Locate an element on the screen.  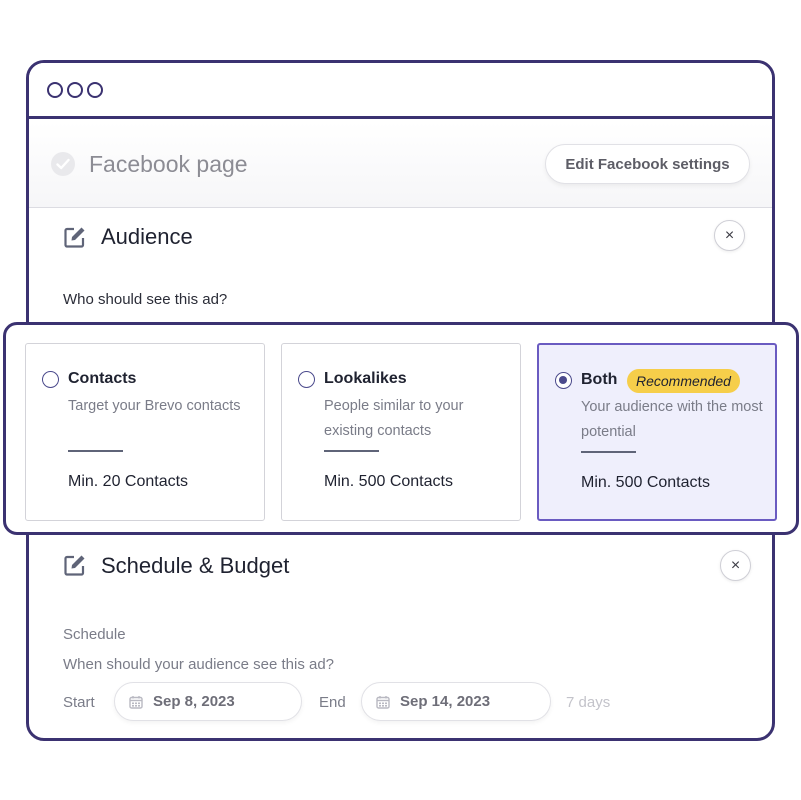
audience-close-button: × is located at coordinates (729, 235).